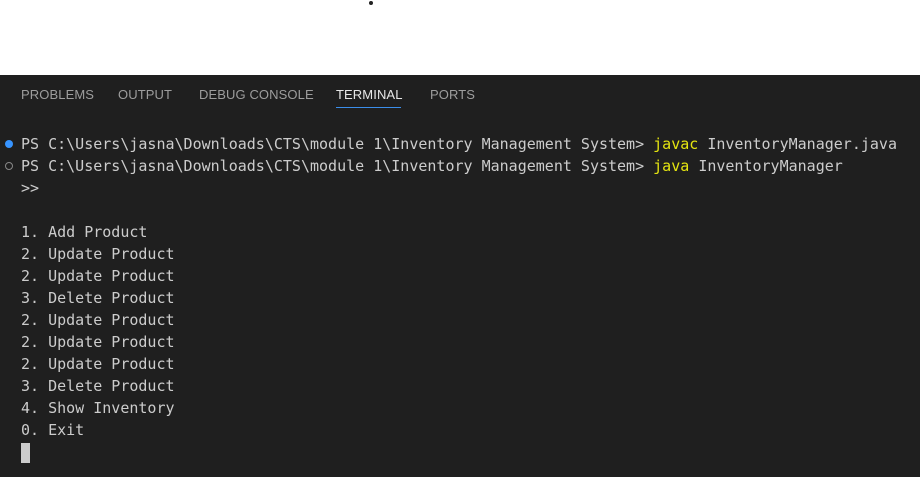 The image size is (920, 477). I want to click on tab-output: OUTPUT, so click(145, 94).